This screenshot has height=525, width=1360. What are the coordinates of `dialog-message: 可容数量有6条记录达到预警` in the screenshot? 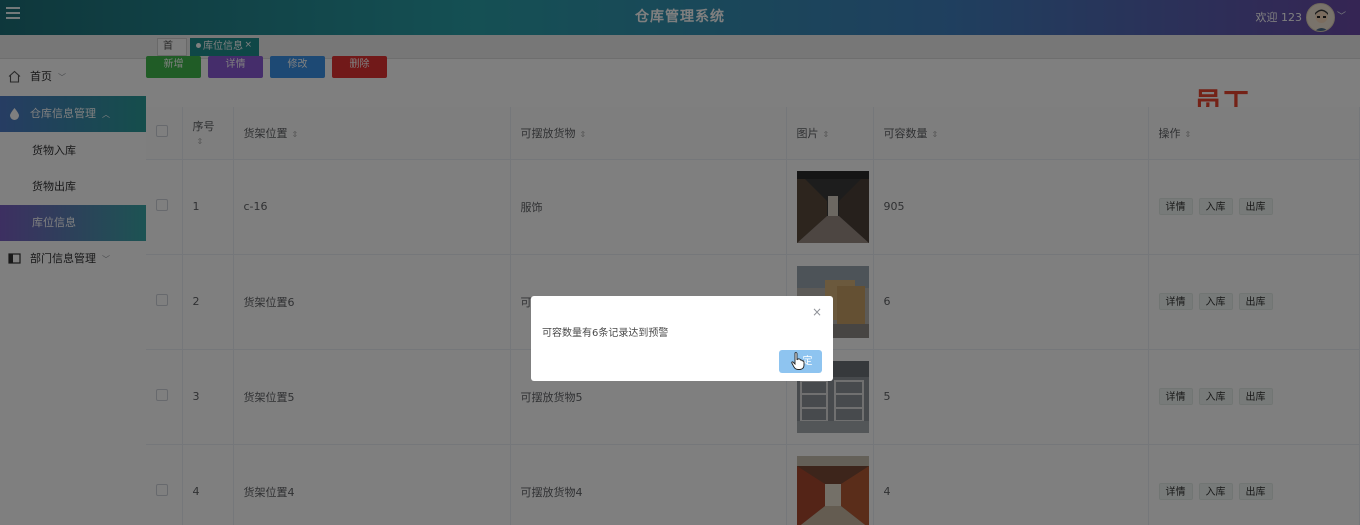 It's located at (605, 333).